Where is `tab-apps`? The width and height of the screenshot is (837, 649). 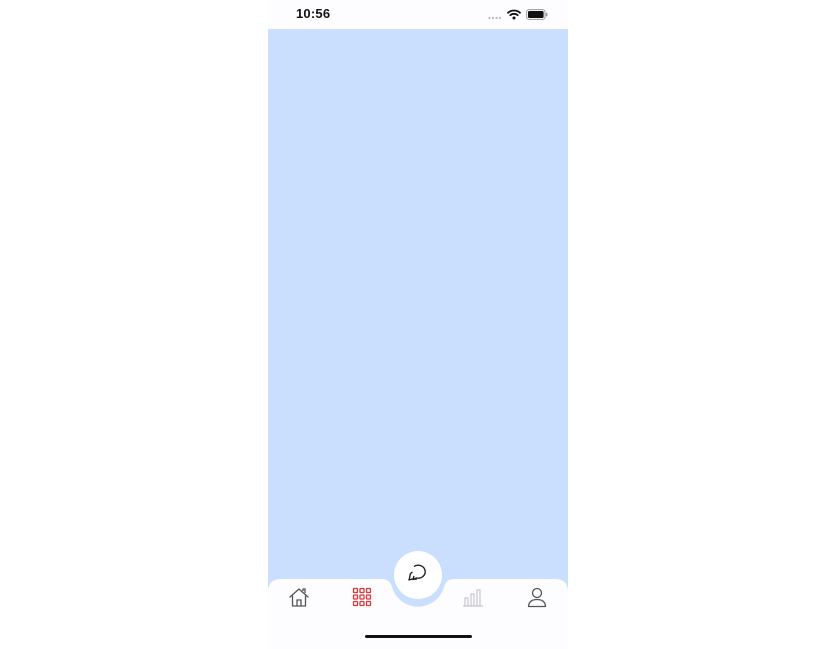
tab-apps is located at coordinates (362, 599).